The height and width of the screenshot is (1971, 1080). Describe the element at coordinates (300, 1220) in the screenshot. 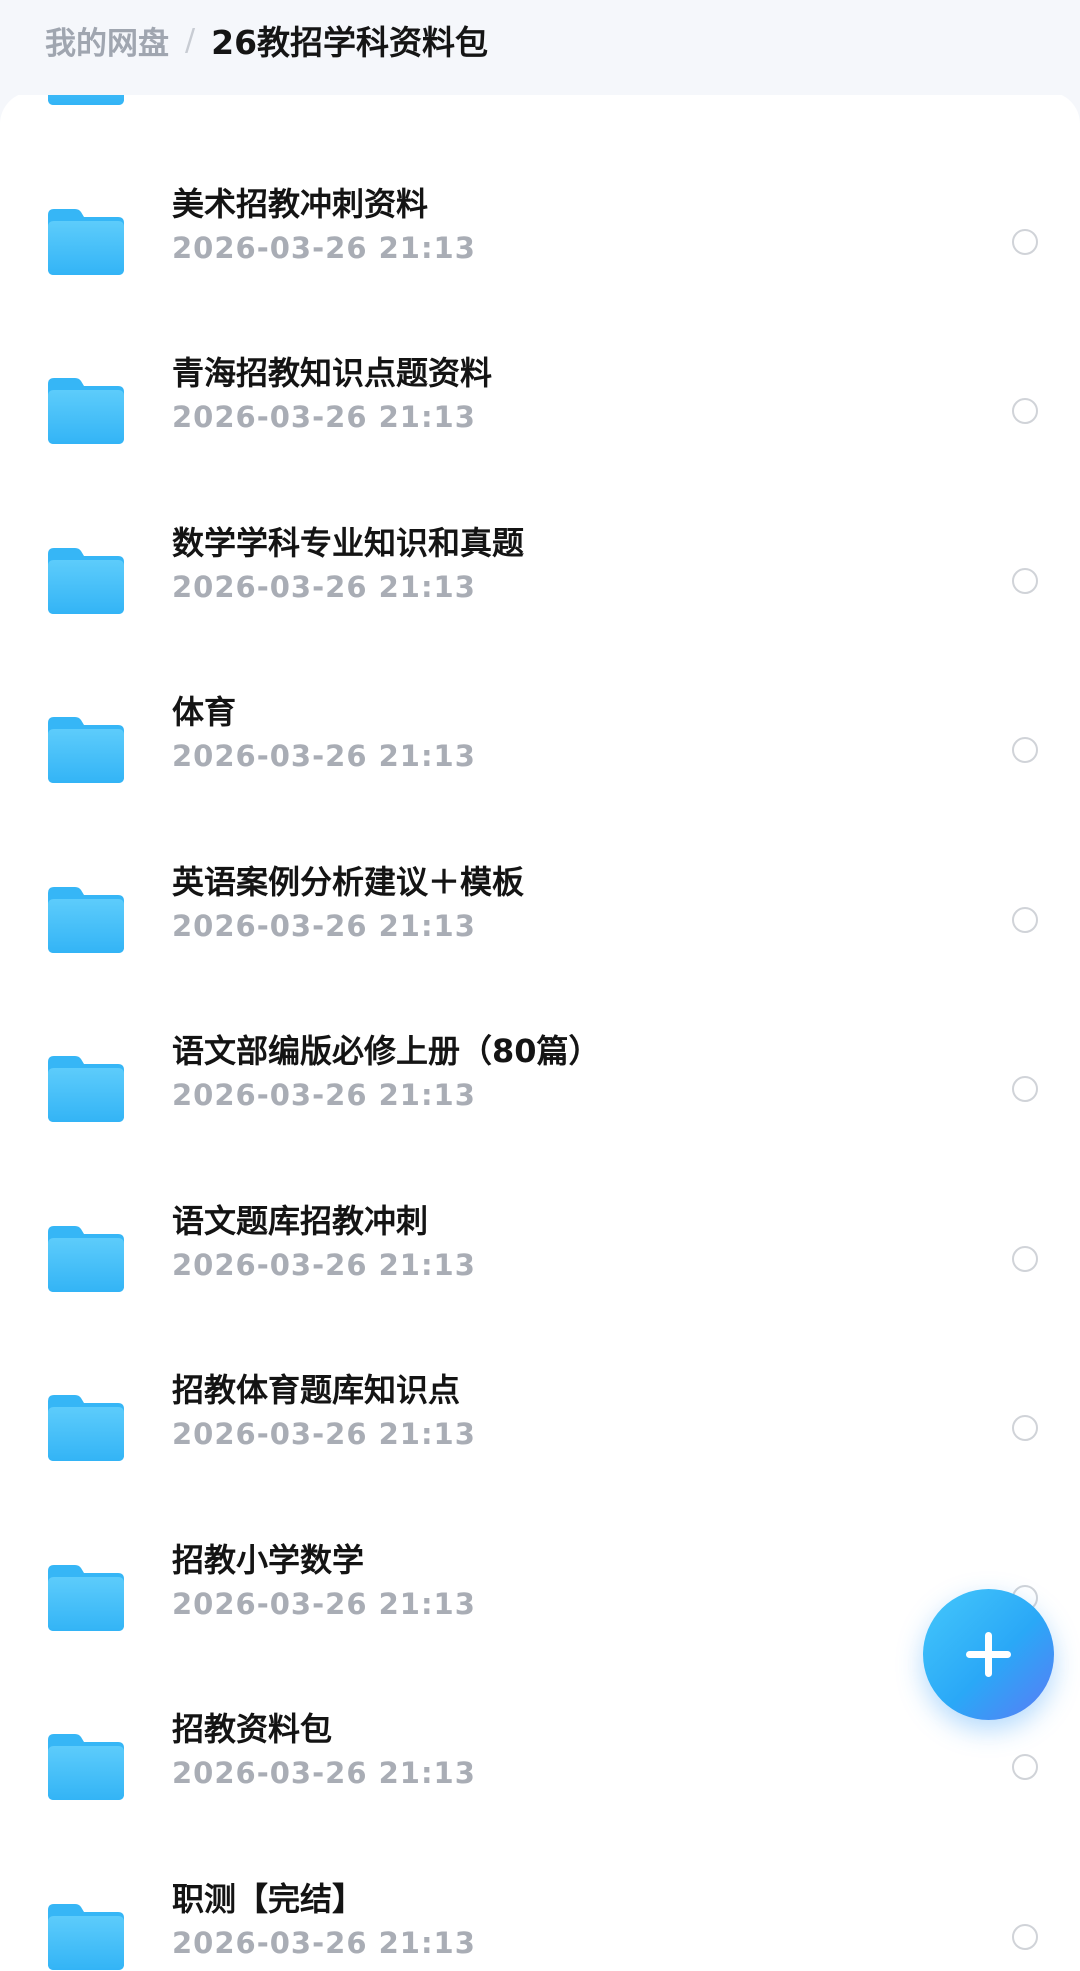

I see `file-name: 语文题库招教冲刺` at that location.